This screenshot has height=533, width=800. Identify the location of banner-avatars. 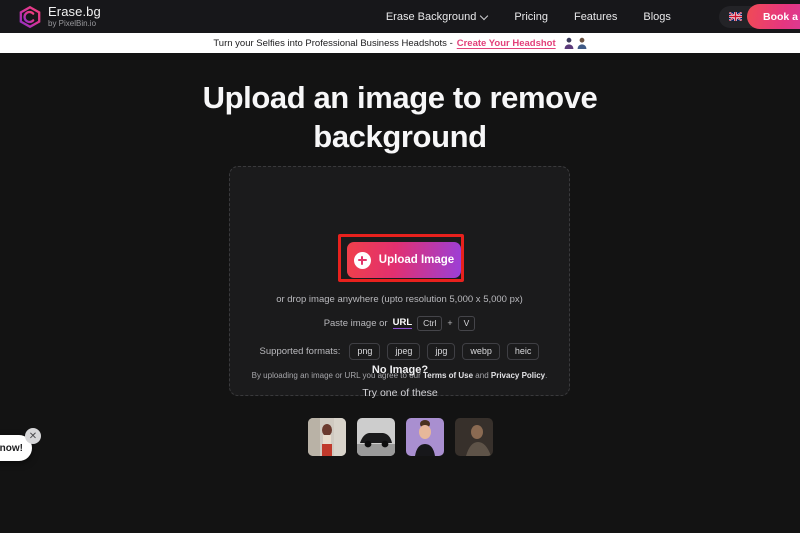
(575, 43).